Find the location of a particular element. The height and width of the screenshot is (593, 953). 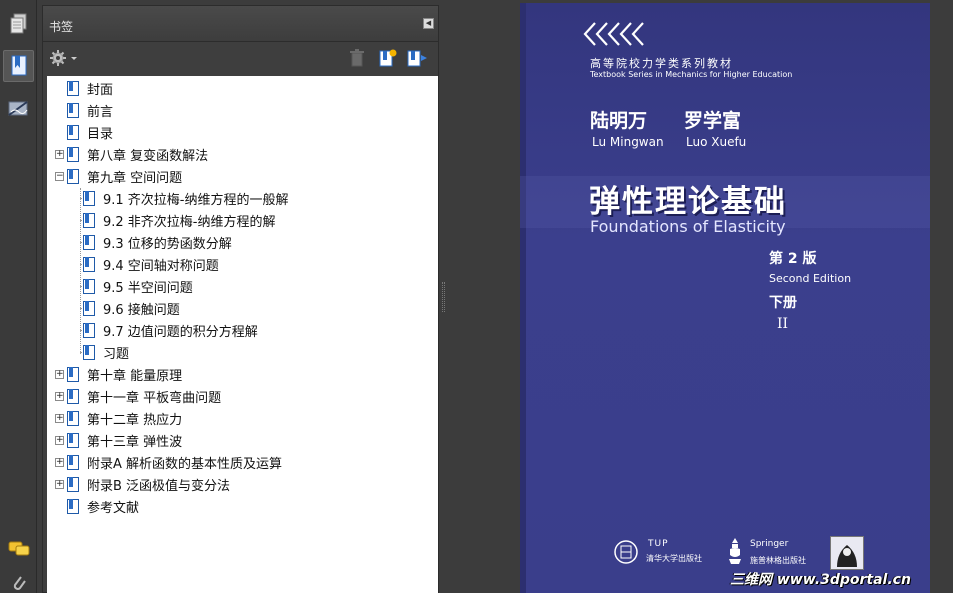

edition-en: Second Edition is located at coordinates (810, 278).